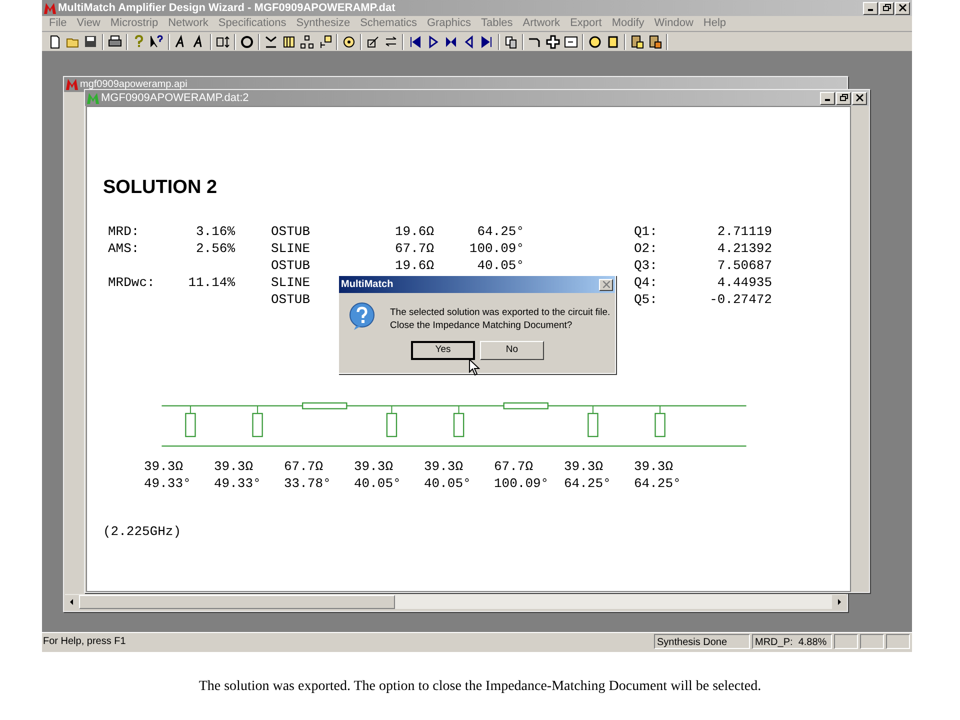 The image size is (960, 720). What do you see at coordinates (673, 23) in the screenshot?
I see `menu-item: Window` at bounding box center [673, 23].